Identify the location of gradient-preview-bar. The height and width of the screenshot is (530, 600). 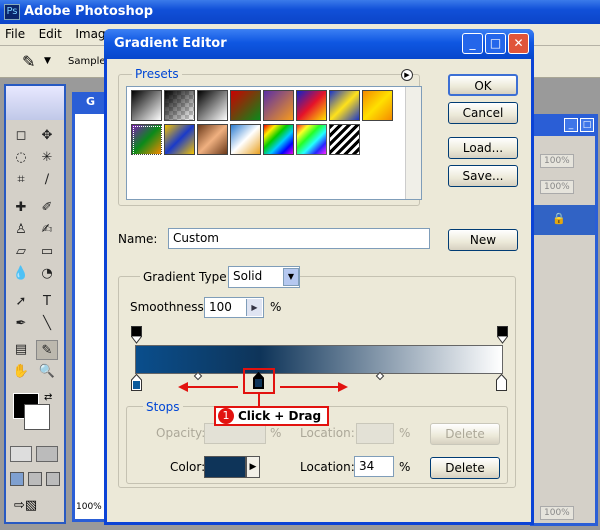
(319, 359).